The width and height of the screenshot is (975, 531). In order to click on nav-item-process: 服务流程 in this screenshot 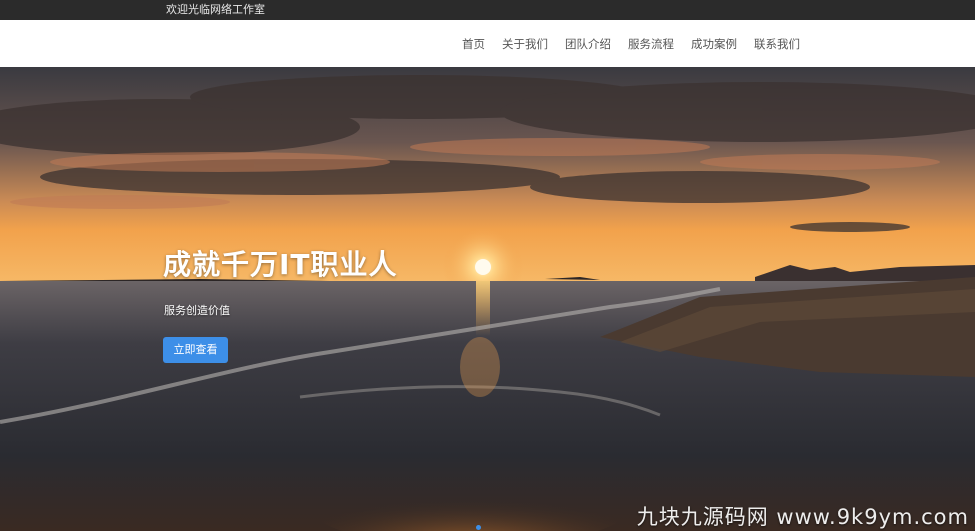, I will do `click(651, 44)`.